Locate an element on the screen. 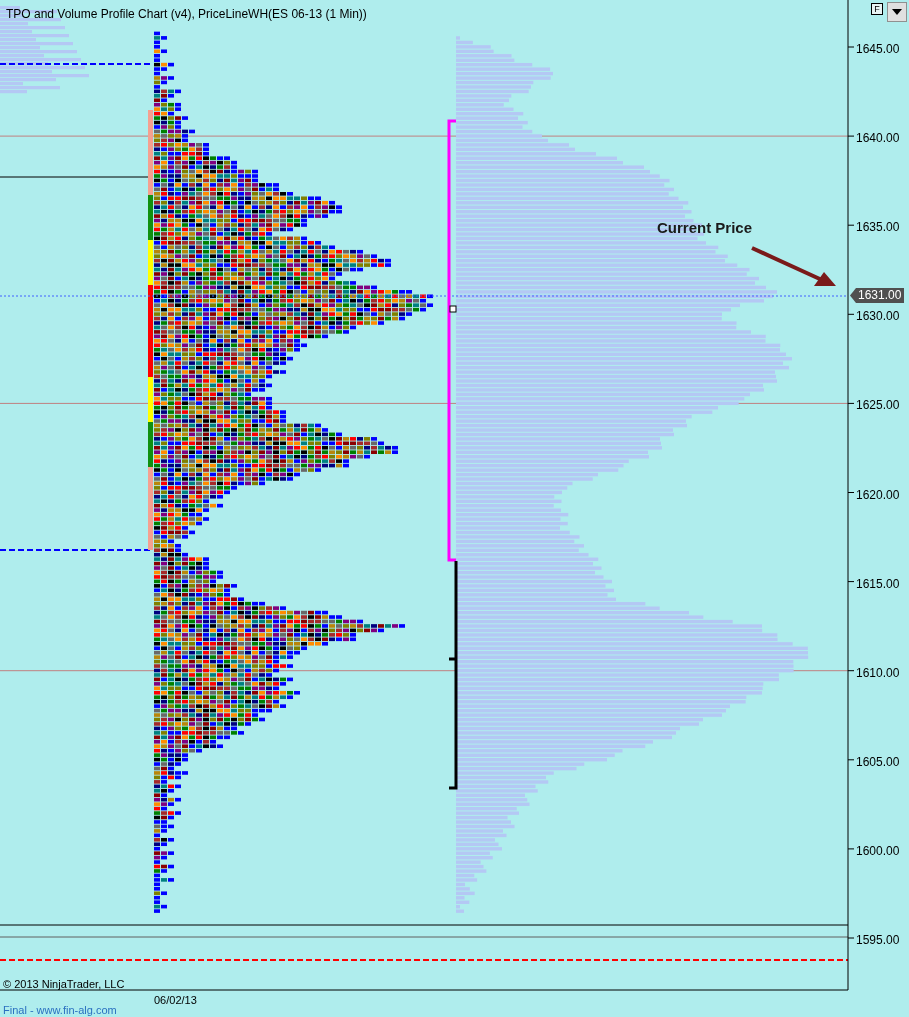 This screenshot has width=909, height=1017. caret-icon is located at coordinates (897, 12).